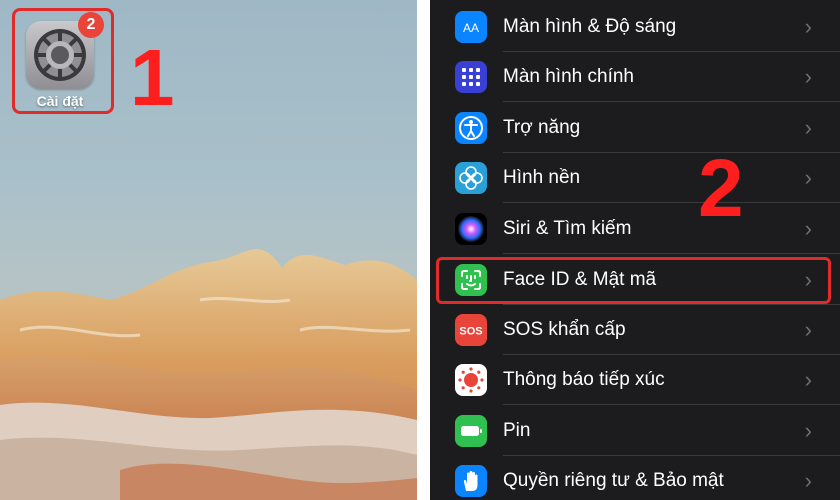 This screenshot has width=840, height=500. What do you see at coordinates (590, 26) in the screenshot?
I see `settings-row-label: Màn hình & Độ sáng` at bounding box center [590, 26].